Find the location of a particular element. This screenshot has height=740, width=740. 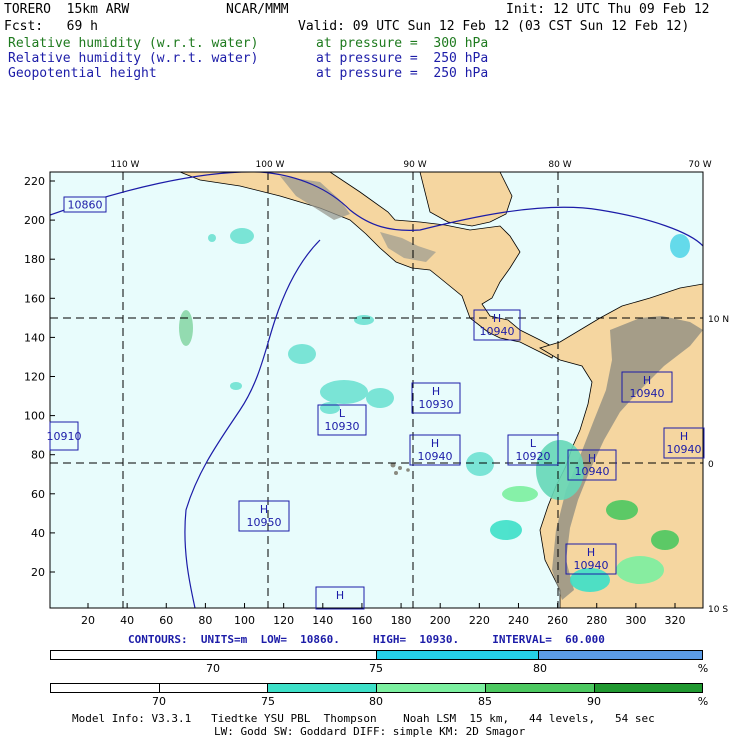

field1-name: Relative humidity (w.r.t. water) is located at coordinates (133, 43).